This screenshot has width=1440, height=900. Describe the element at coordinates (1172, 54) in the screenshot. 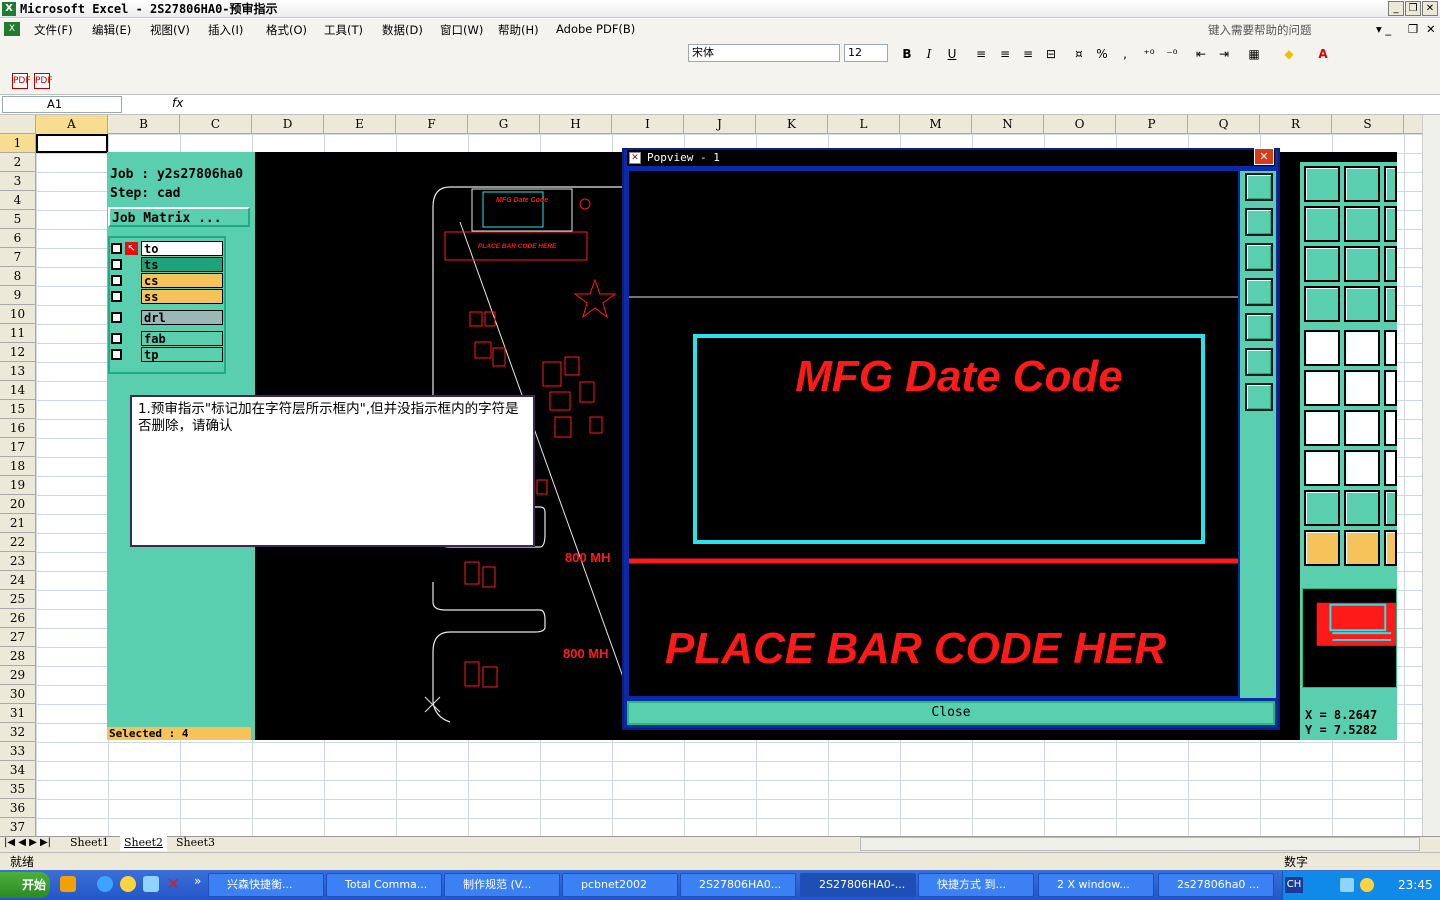

I see `decrease-decimal-icon: ⁻⁰` at that location.